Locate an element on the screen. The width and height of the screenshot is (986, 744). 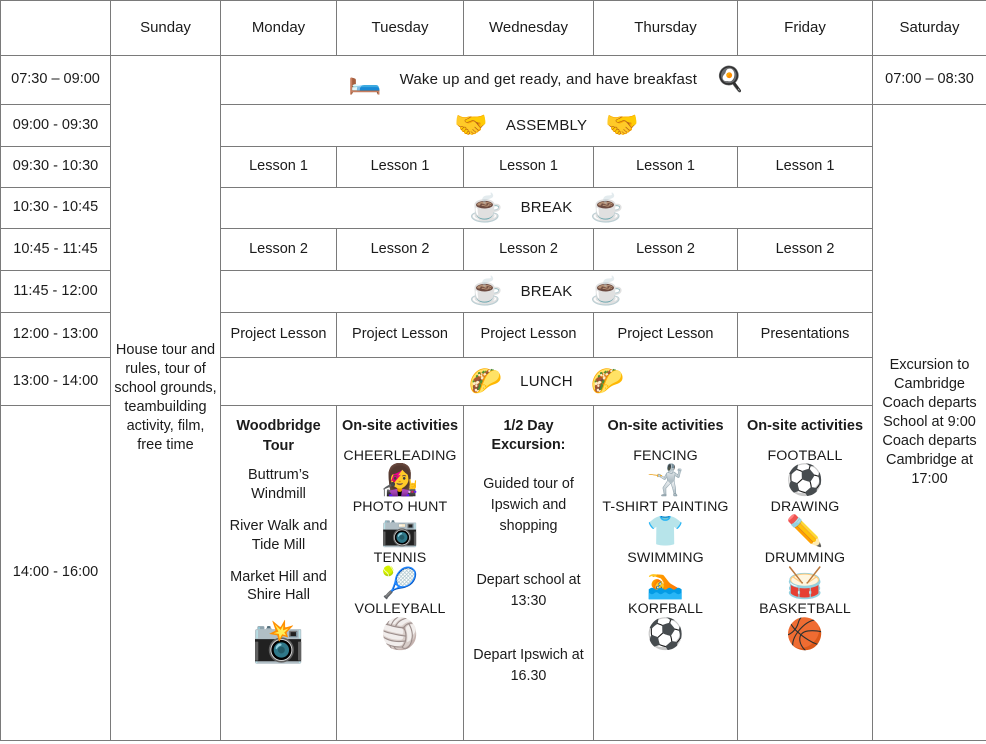
activity-label: FENCING is located at coordinates (665, 455).